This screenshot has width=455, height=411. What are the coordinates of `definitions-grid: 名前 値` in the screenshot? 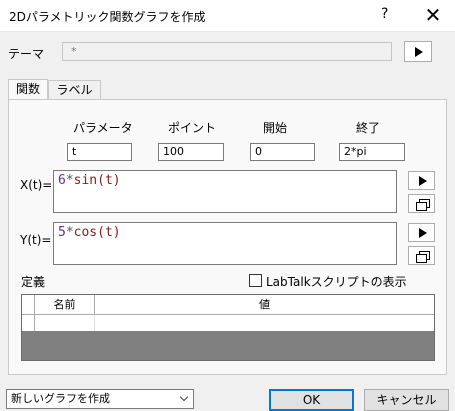 It's located at (228, 327).